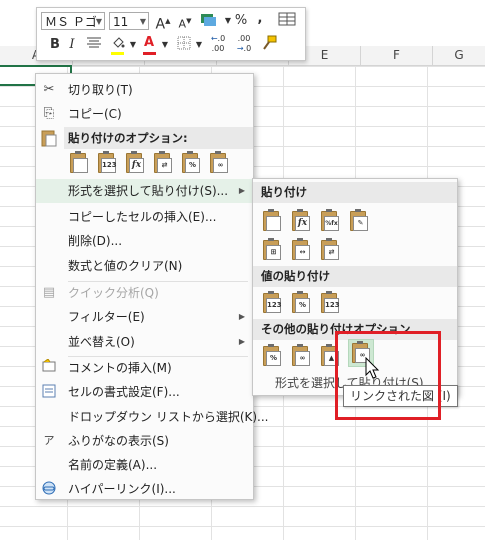  I want to click on align-center-button, so click(94, 45).